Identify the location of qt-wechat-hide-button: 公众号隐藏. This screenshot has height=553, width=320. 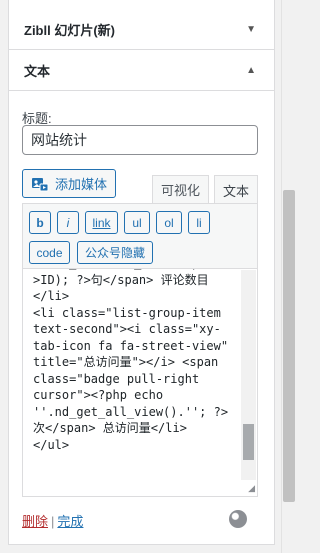
(115, 252).